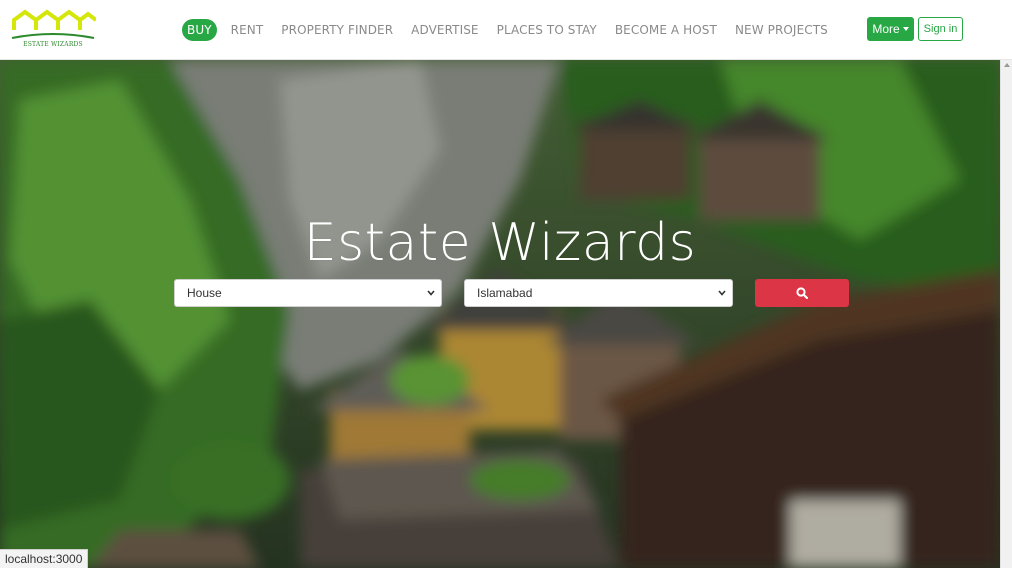 The height and width of the screenshot is (568, 1012). What do you see at coordinates (444, 30) in the screenshot?
I see `nav-item-advertise: ADVERTISE` at bounding box center [444, 30].